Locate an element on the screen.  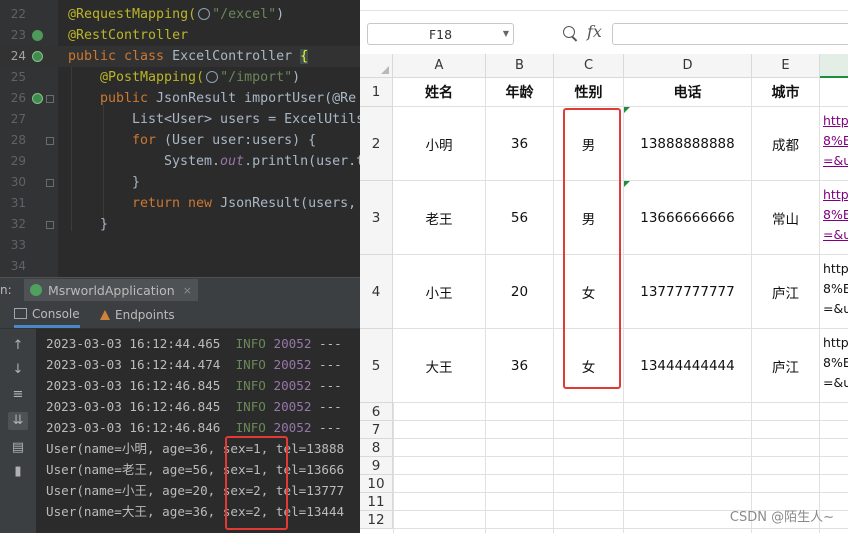
cell-header-age: 年龄 is located at coordinates (520, 92).